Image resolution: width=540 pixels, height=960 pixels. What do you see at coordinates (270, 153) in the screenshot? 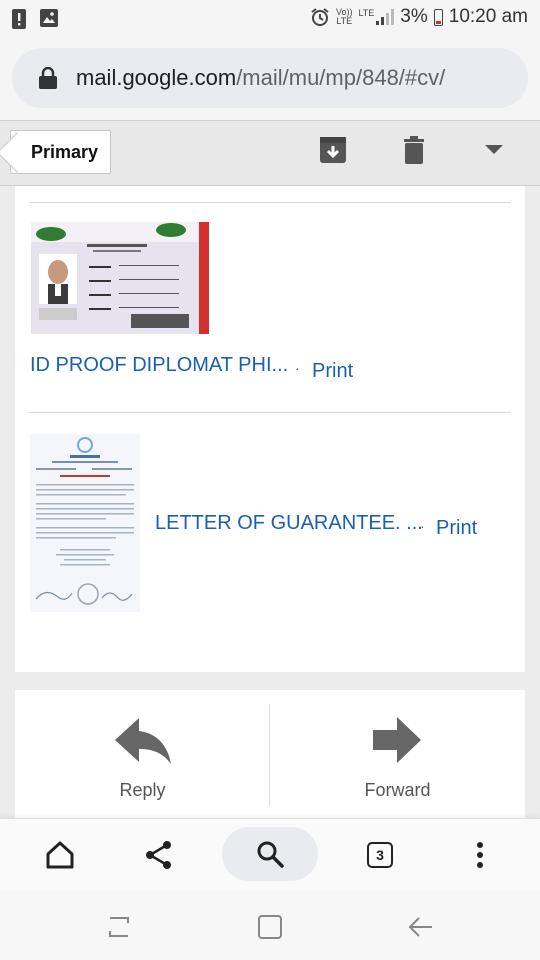
I see `mail-toolbar: Primary` at bounding box center [270, 153].